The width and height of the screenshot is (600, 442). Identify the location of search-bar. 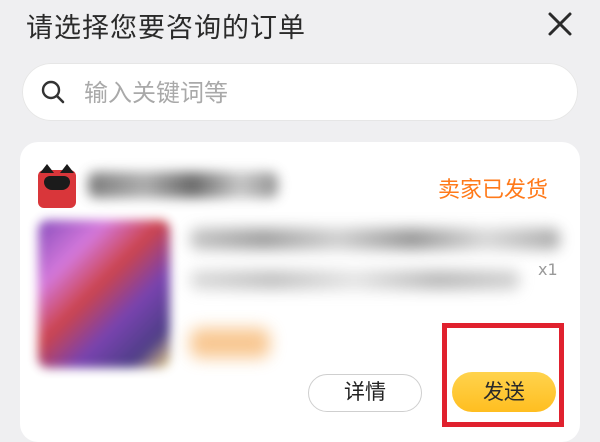
(300, 92).